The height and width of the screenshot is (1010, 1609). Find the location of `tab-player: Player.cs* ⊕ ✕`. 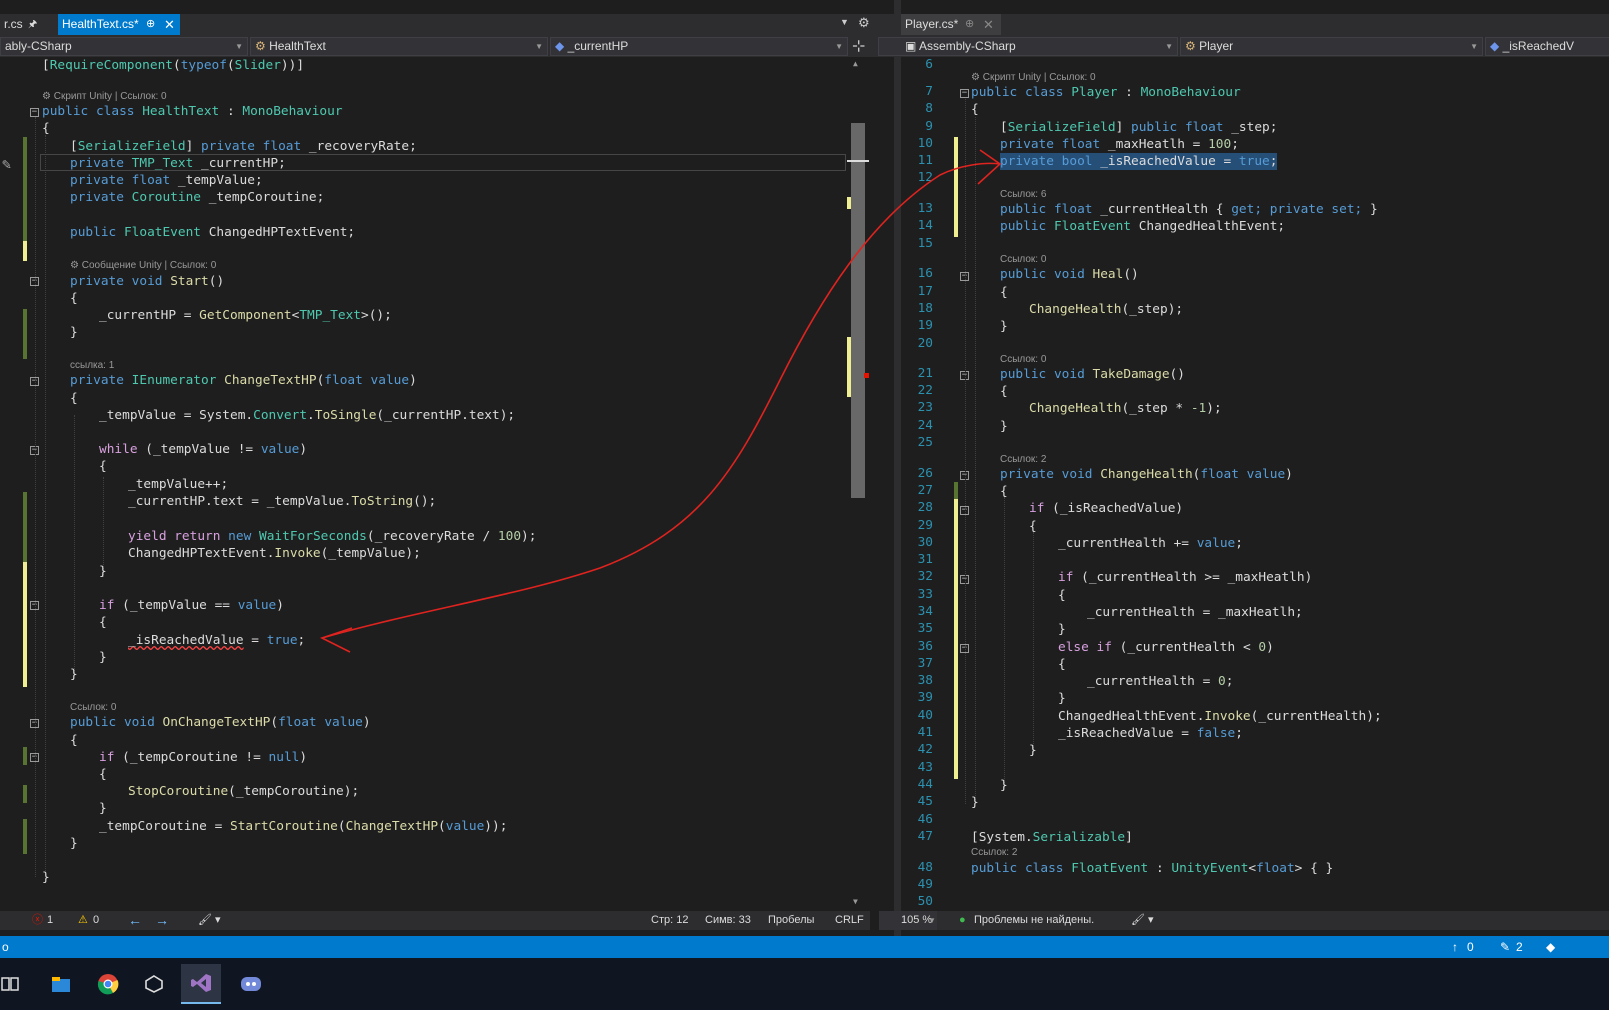

tab-player: Player.cs* ⊕ ✕ is located at coordinates (951, 24).